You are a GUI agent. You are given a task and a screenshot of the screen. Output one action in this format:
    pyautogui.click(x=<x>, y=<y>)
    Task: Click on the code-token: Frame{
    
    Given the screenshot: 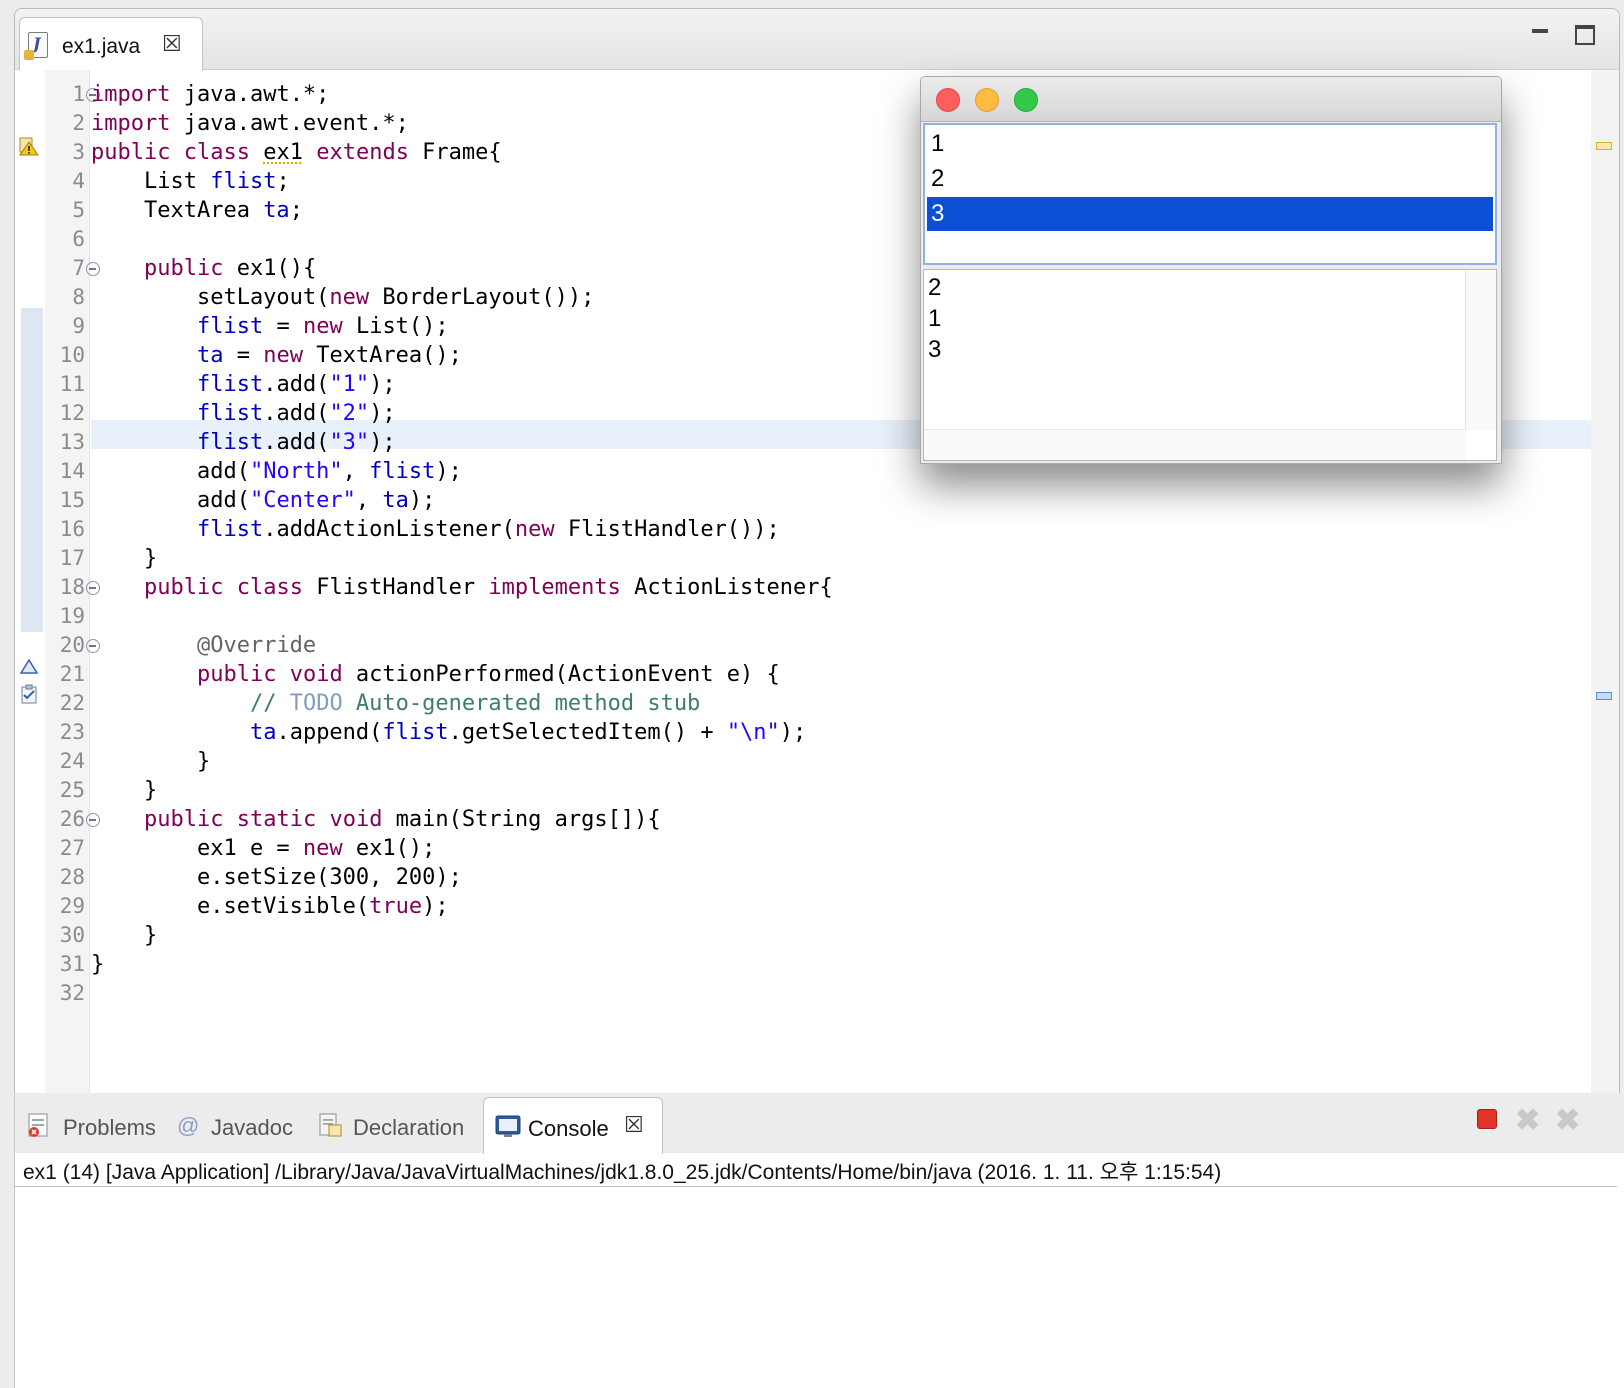 What is the action you would take?
    pyautogui.click(x=455, y=152)
    